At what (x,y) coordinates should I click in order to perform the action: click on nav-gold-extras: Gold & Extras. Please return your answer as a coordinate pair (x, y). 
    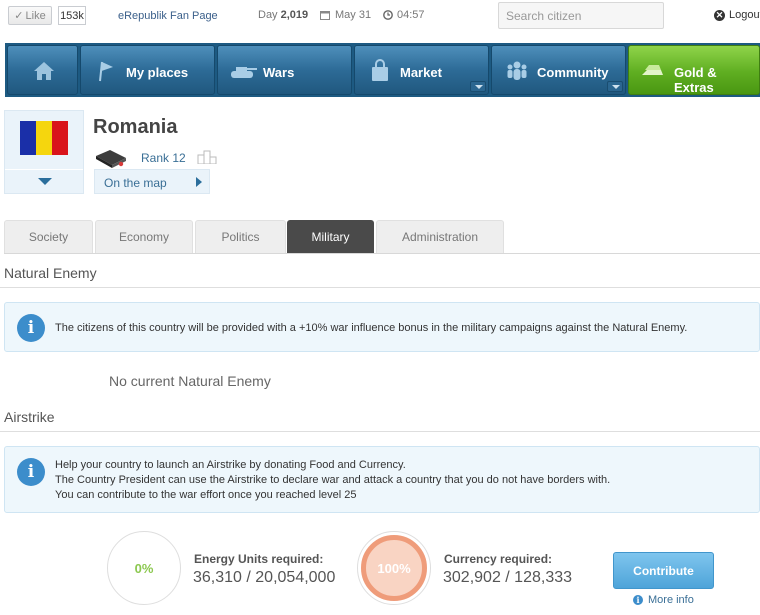
    Looking at the image, I should click on (694, 70).